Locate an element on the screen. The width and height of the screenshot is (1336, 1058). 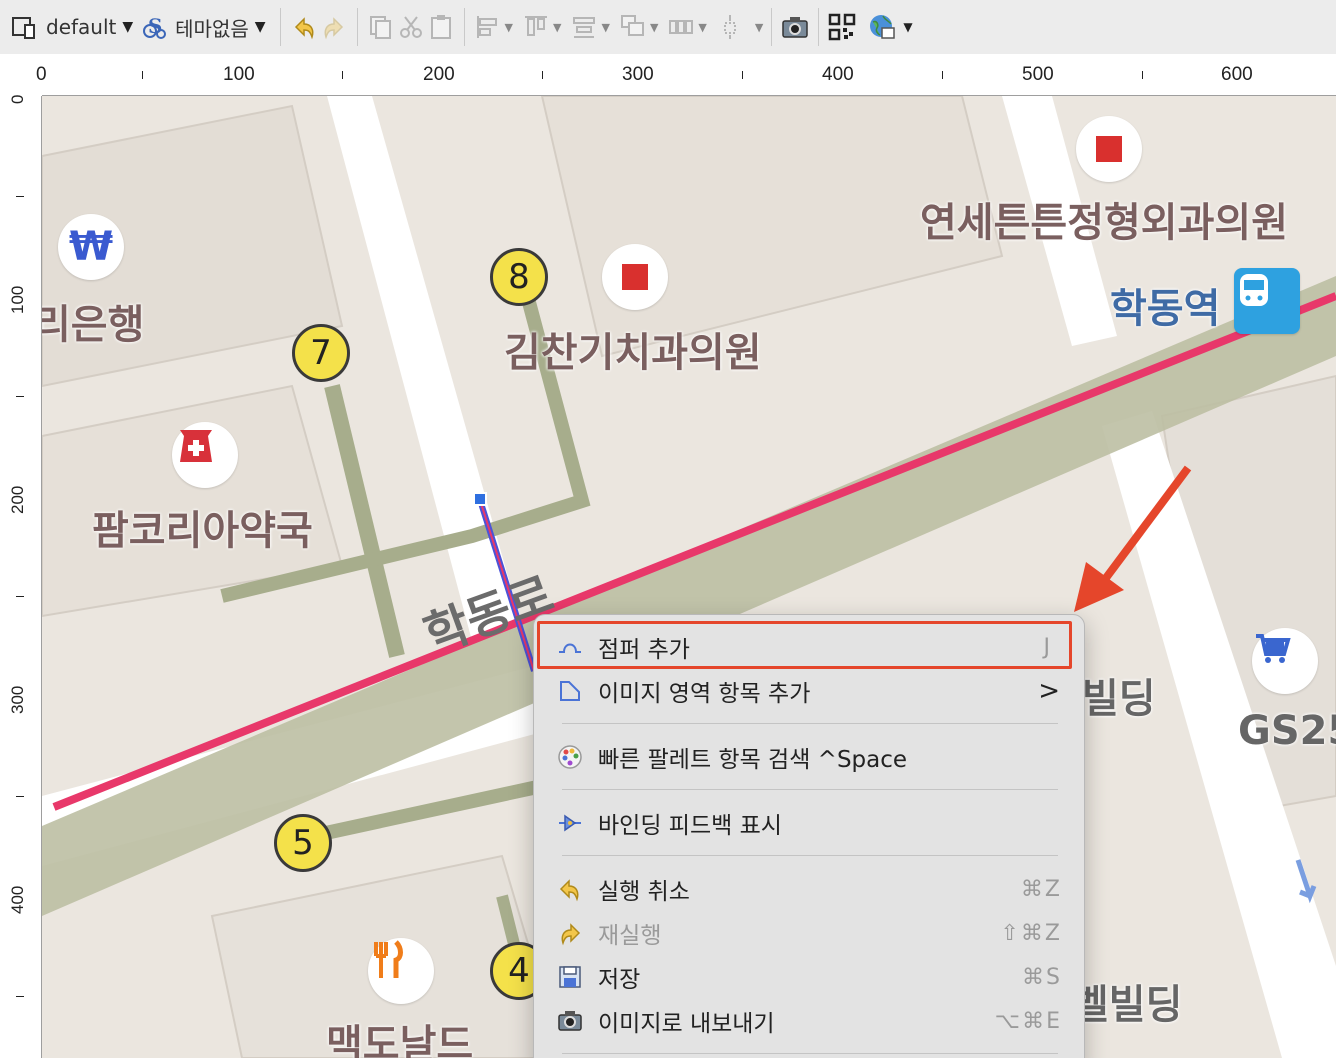
menu-item-label: 저장 is located at coordinates (619, 980).